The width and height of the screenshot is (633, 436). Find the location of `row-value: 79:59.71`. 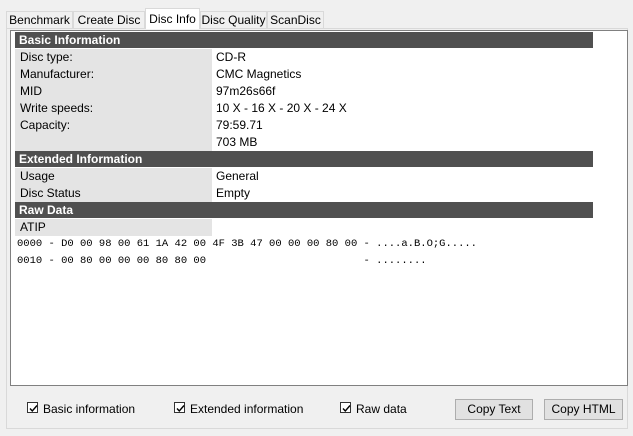

row-value: 79:59.71 is located at coordinates (239, 125).